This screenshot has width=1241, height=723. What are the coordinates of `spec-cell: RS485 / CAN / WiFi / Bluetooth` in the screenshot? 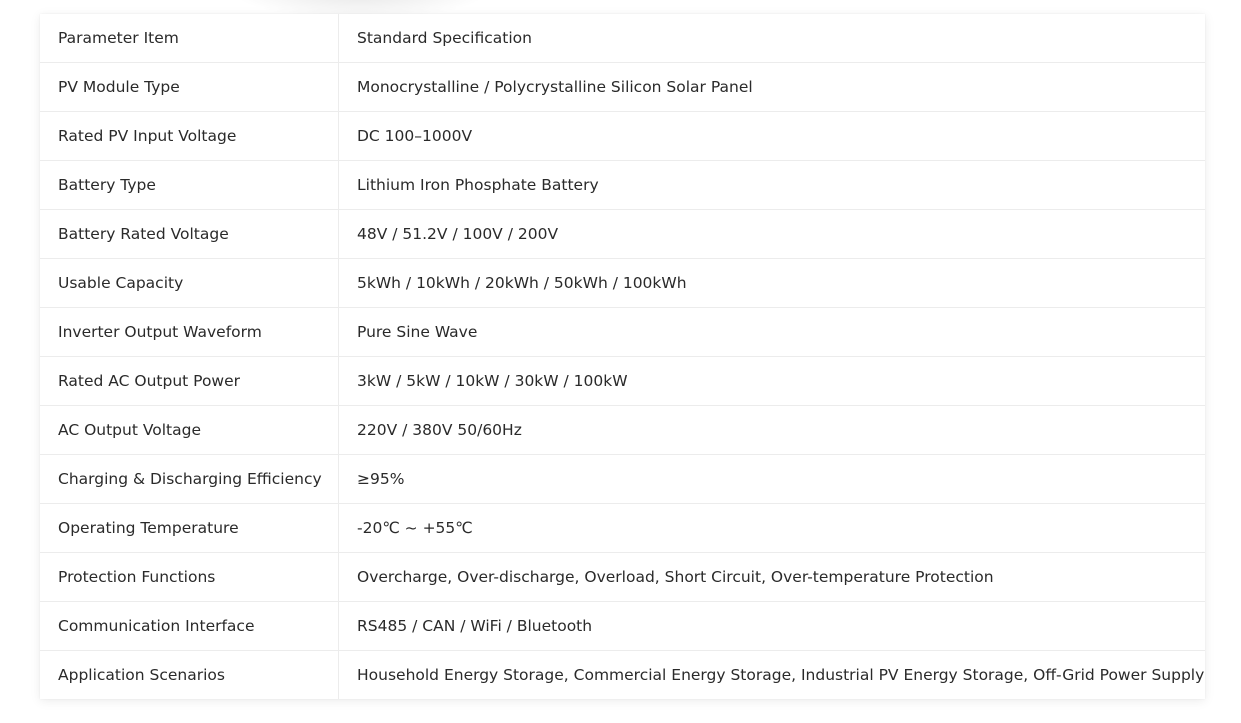 It's located at (771, 626).